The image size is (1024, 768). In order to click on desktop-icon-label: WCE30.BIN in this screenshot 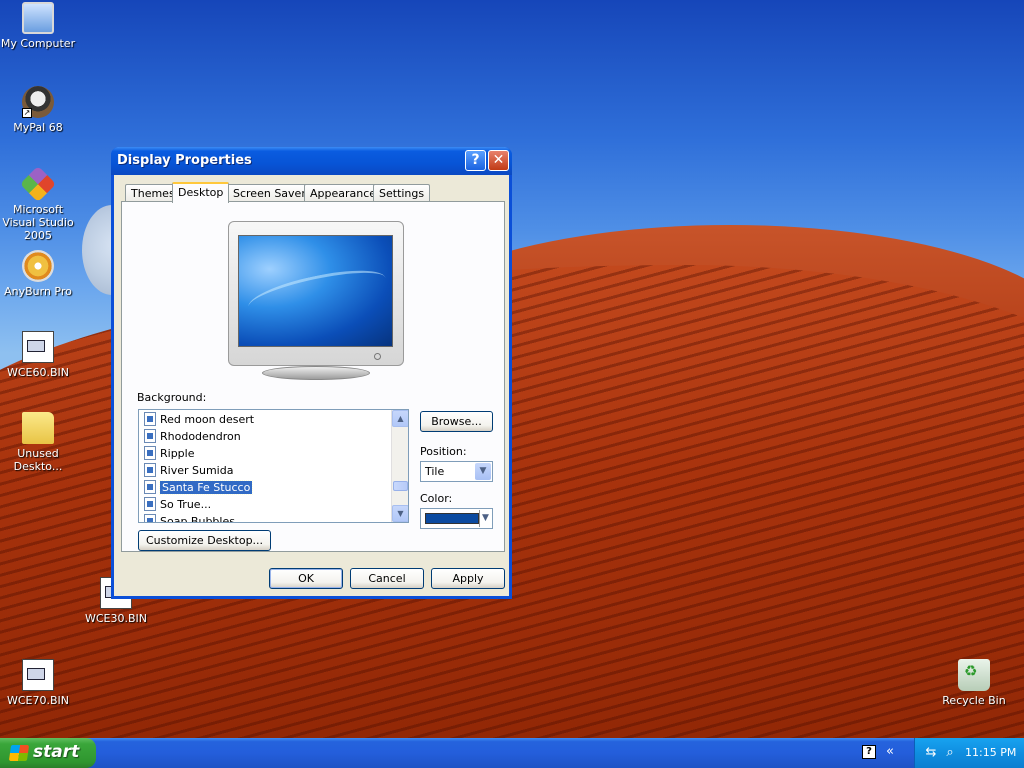, I will do `click(116, 618)`.